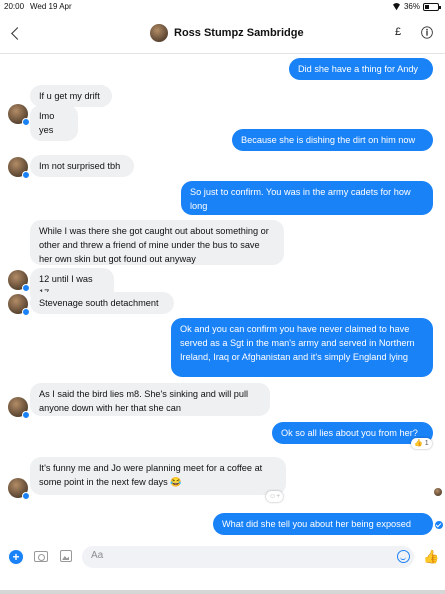  I want to click on message-bubble: If u get my drift, so click(71, 96).